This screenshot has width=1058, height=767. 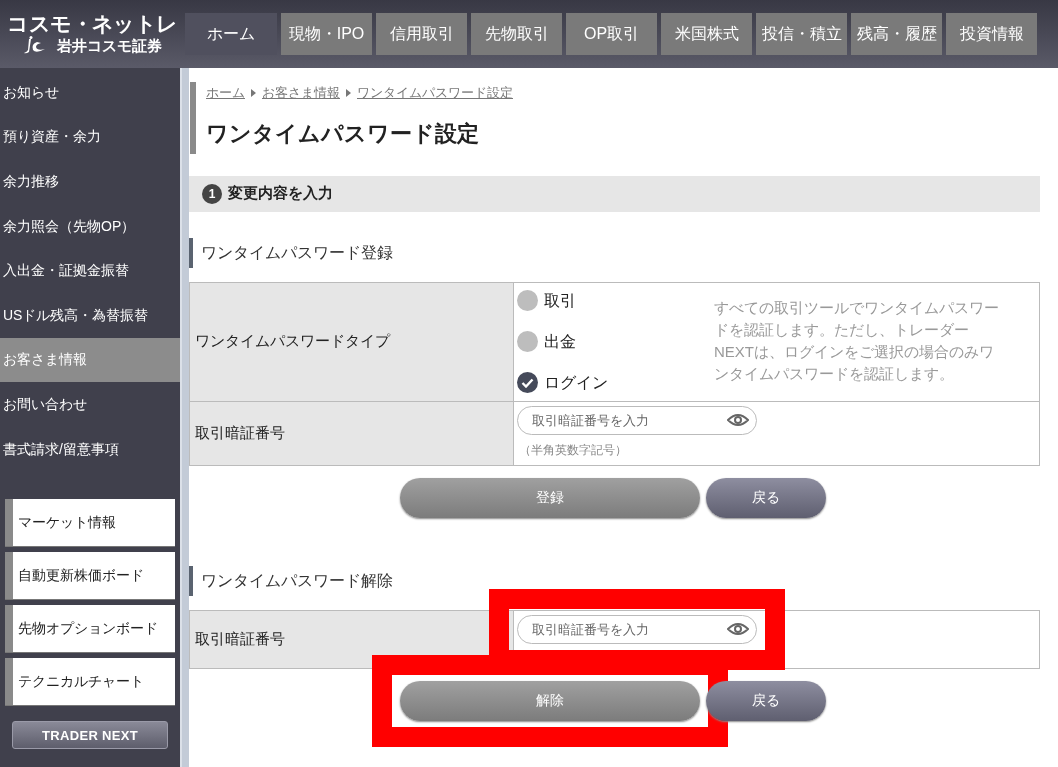 What do you see at coordinates (90, 404) in the screenshot?
I see `sidebar-item: お問い合わせ` at bounding box center [90, 404].